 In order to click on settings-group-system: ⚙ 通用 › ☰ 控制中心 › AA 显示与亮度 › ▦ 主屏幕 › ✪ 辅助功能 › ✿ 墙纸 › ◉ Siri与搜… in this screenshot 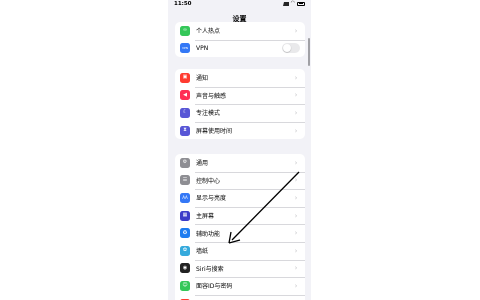, I will do `click(240, 227)`.